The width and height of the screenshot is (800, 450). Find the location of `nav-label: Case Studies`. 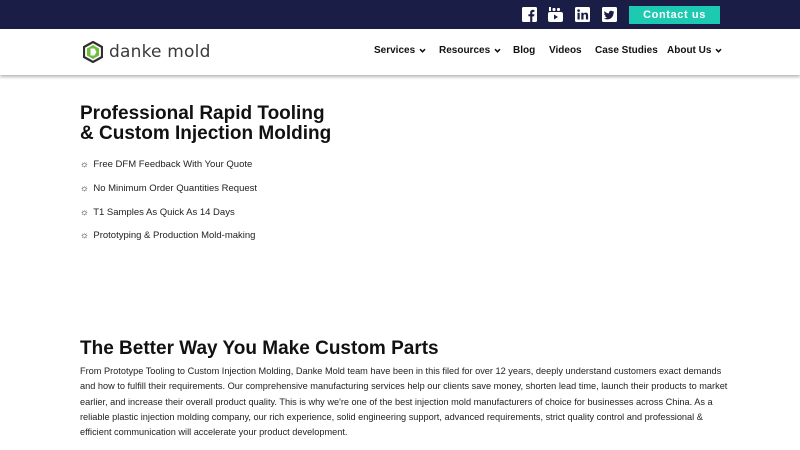

nav-label: Case Studies is located at coordinates (626, 50).